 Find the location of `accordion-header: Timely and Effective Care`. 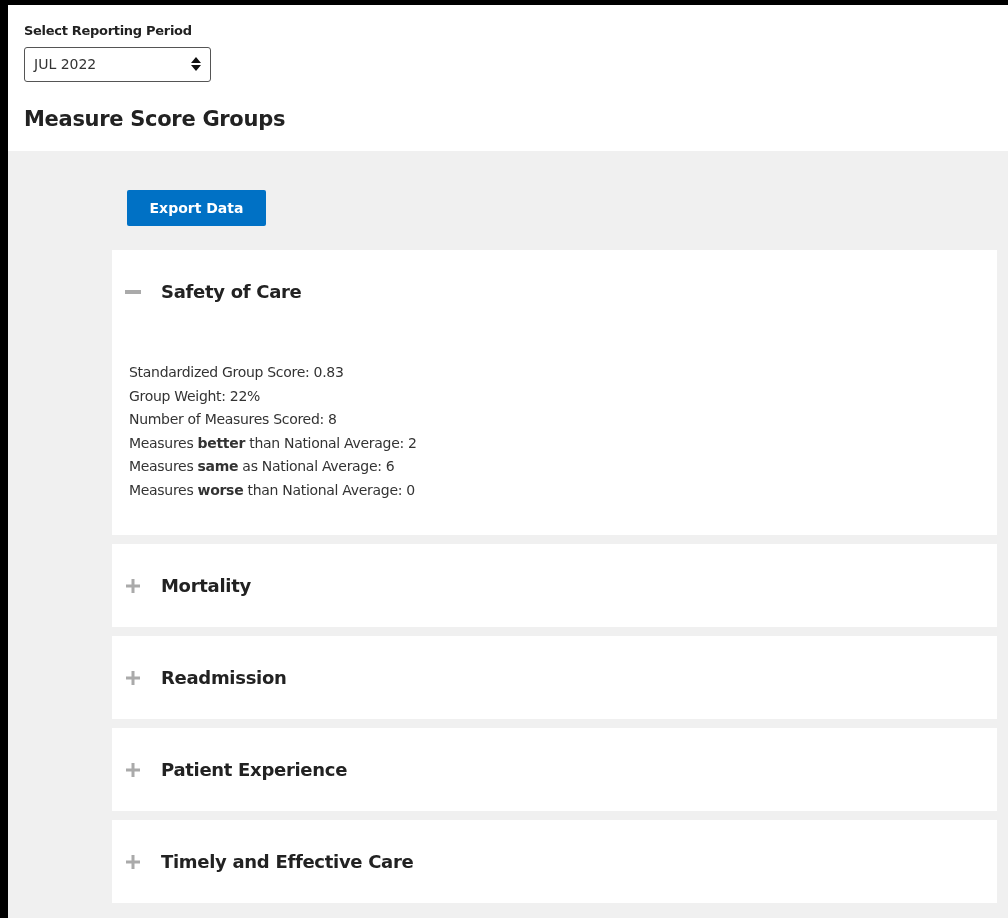

accordion-header: Timely and Effective Care is located at coordinates (554, 861).